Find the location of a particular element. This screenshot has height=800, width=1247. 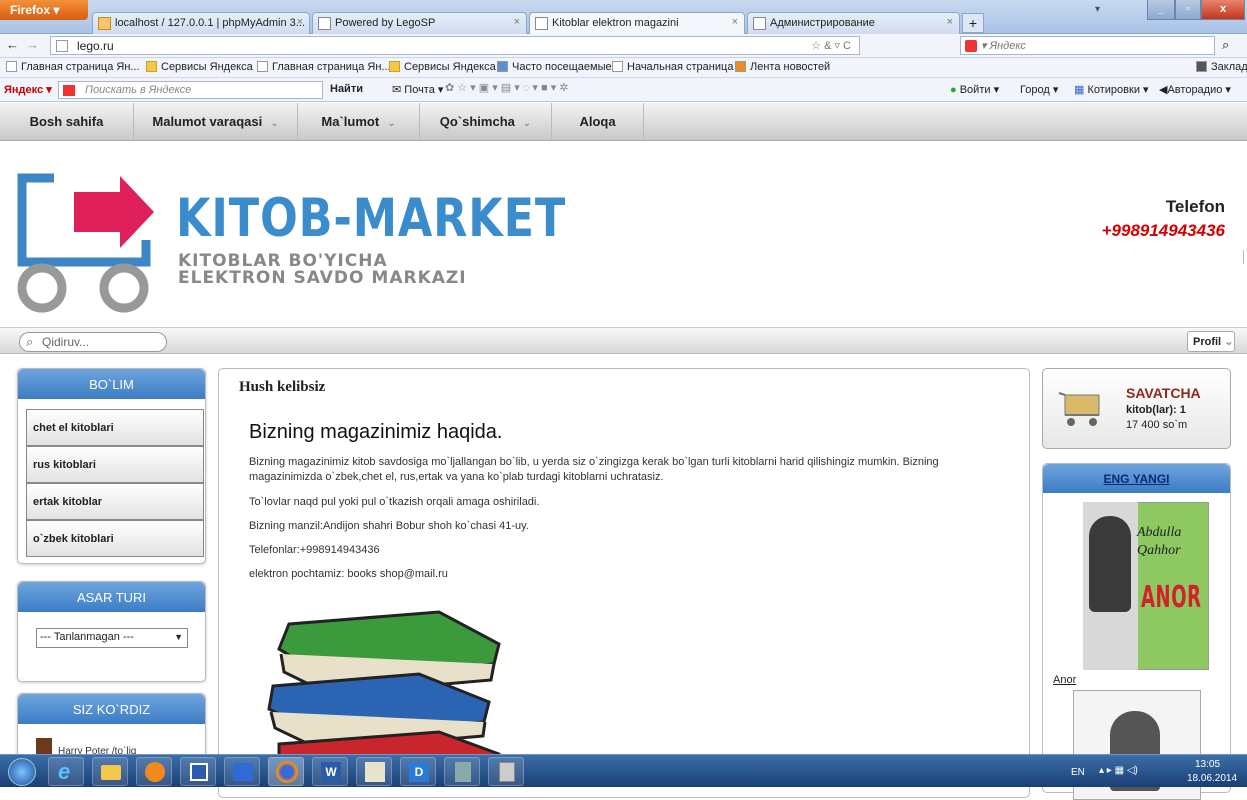

find-button: Найти is located at coordinates (346, 89).